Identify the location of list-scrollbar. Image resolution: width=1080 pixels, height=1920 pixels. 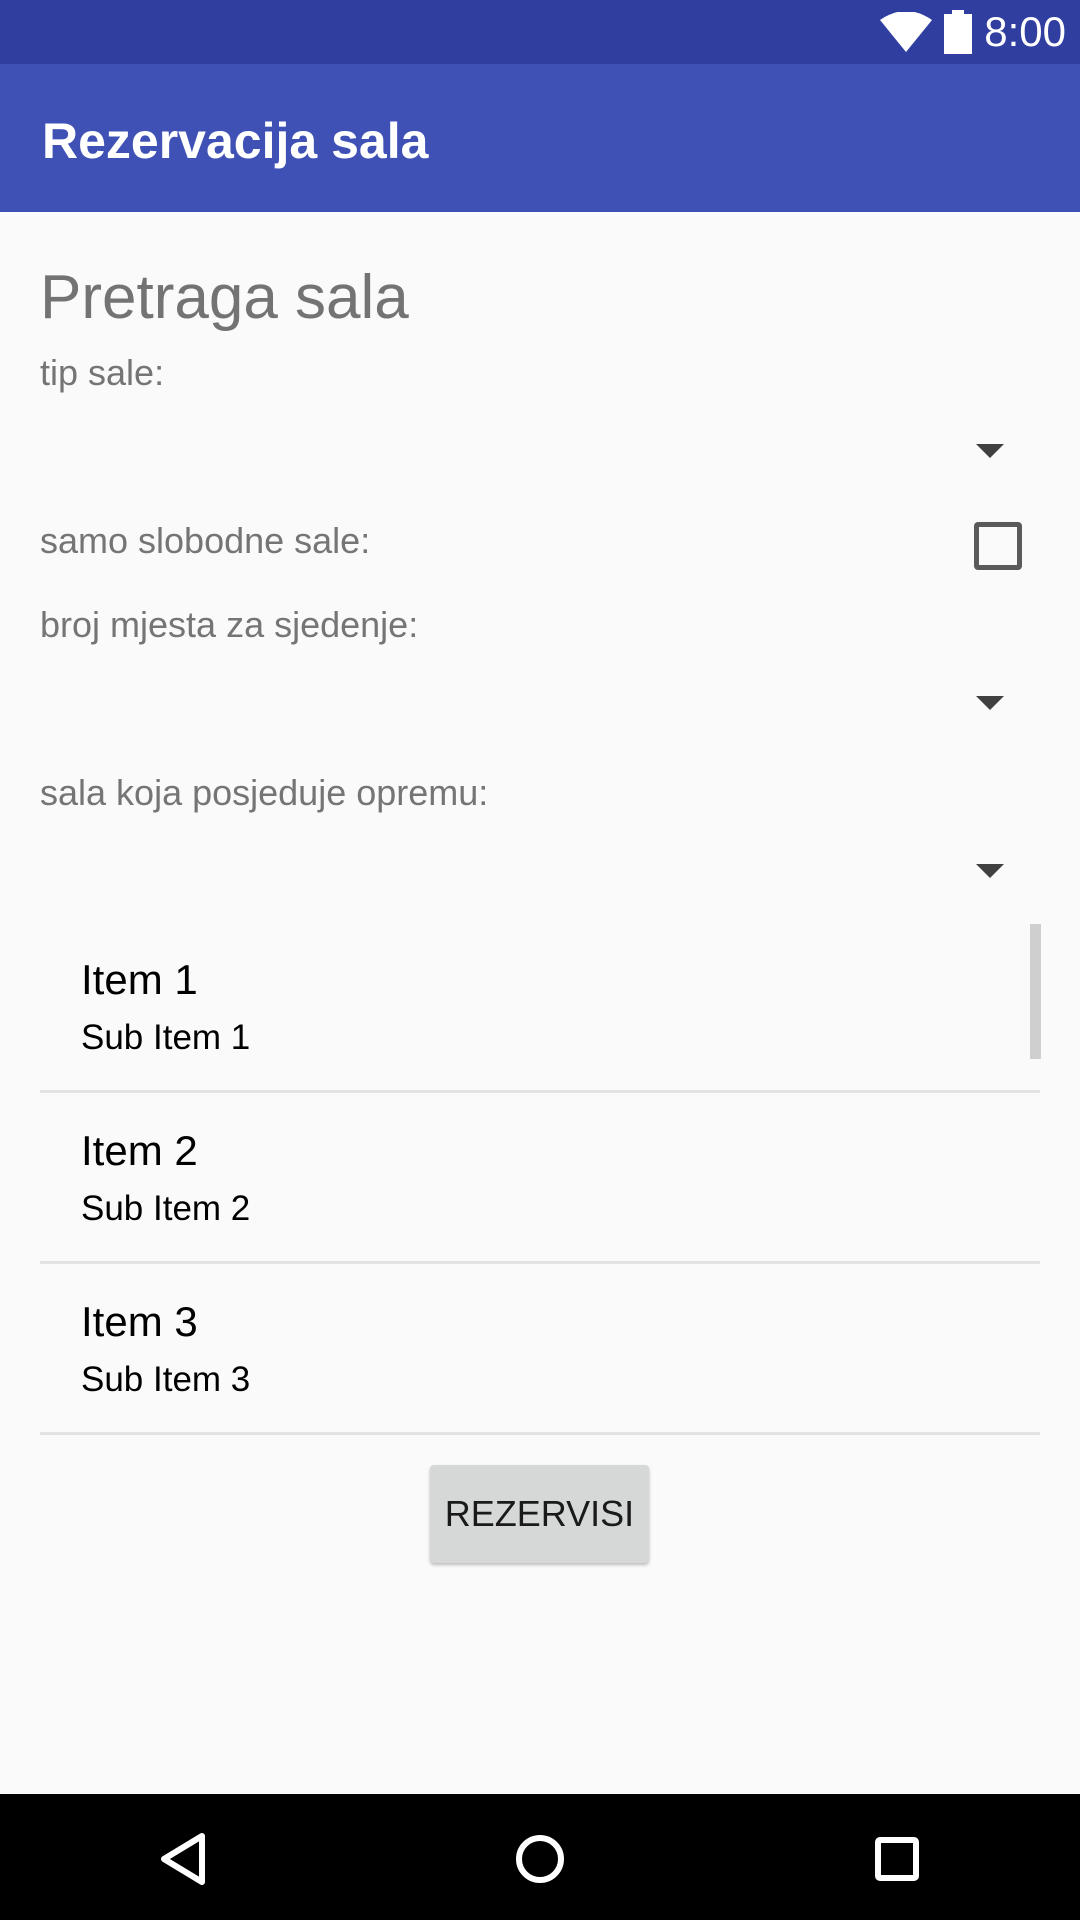
(1035, 991).